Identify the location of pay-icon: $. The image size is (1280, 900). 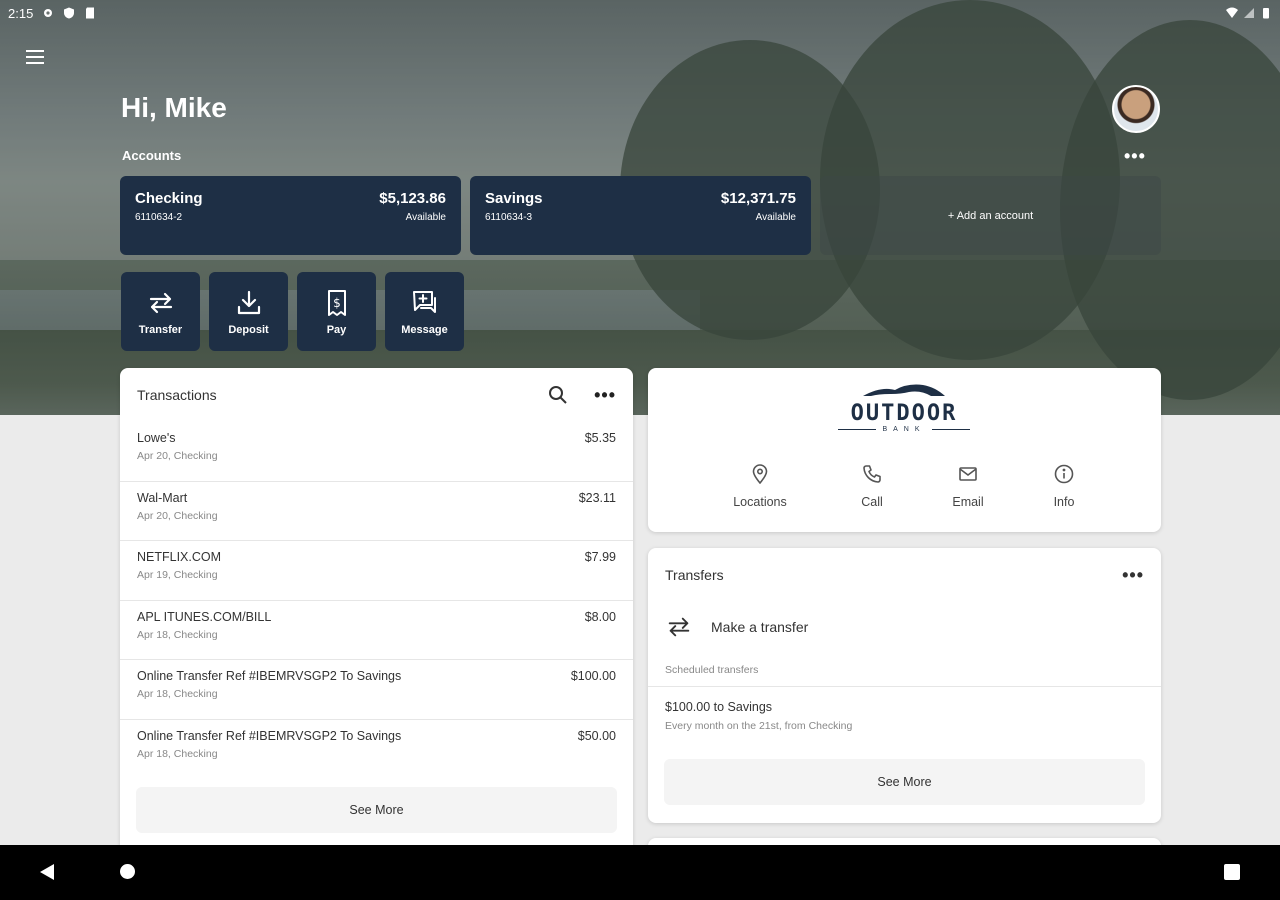
(336, 302).